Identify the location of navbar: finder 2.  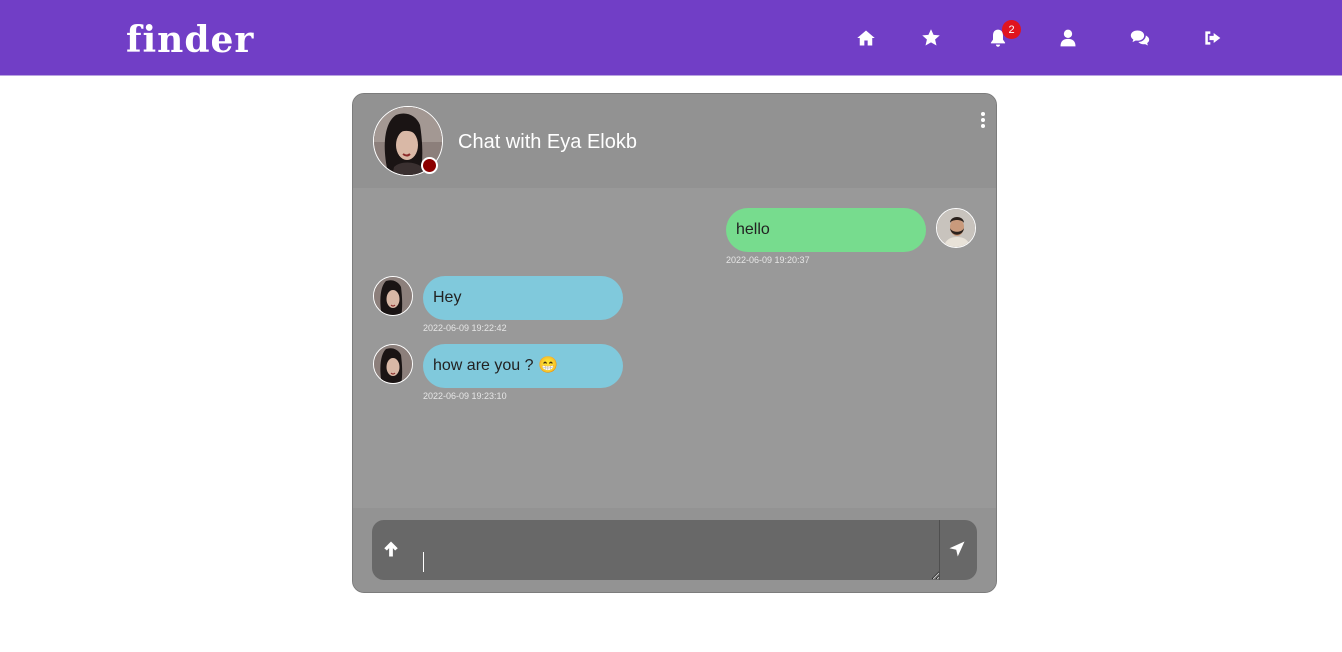
(671, 38).